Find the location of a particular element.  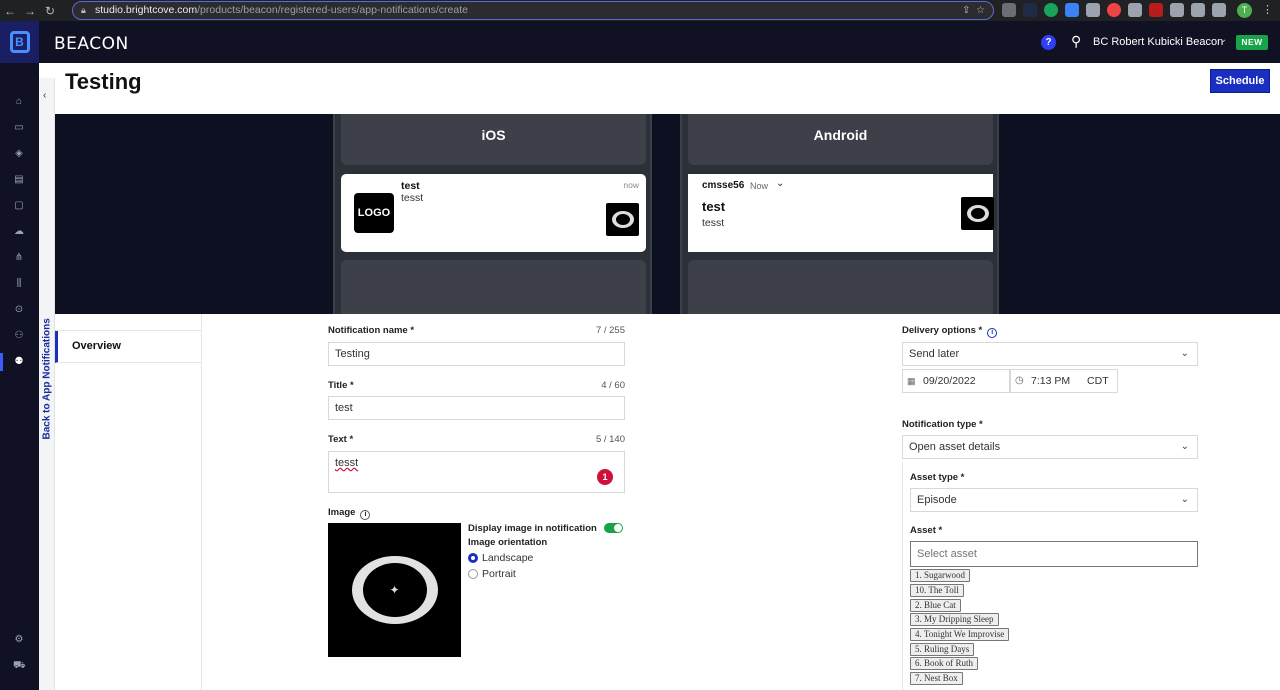

help-icon: ? is located at coordinates (1048, 42).